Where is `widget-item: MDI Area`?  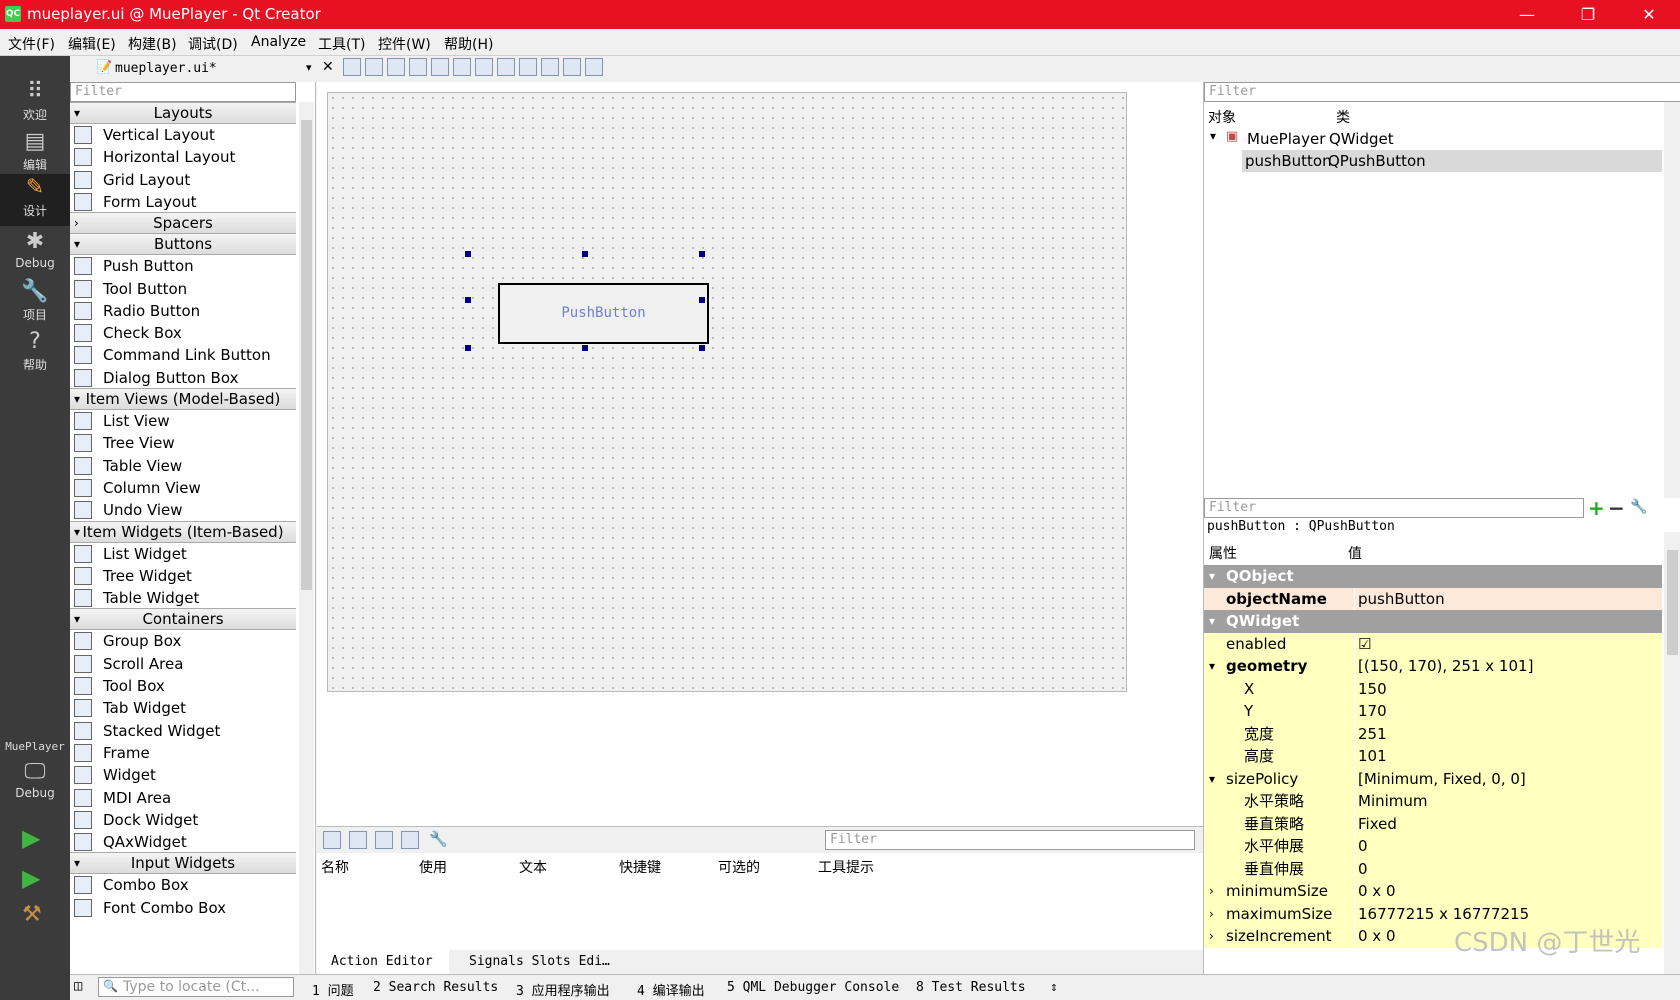
widget-item: MDI Area is located at coordinates (183, 798).